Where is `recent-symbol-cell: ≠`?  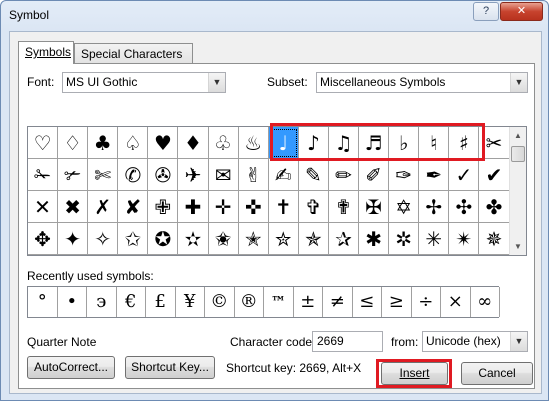
recent-symbol-cell: ≠ is located at coordinates (338, 302).